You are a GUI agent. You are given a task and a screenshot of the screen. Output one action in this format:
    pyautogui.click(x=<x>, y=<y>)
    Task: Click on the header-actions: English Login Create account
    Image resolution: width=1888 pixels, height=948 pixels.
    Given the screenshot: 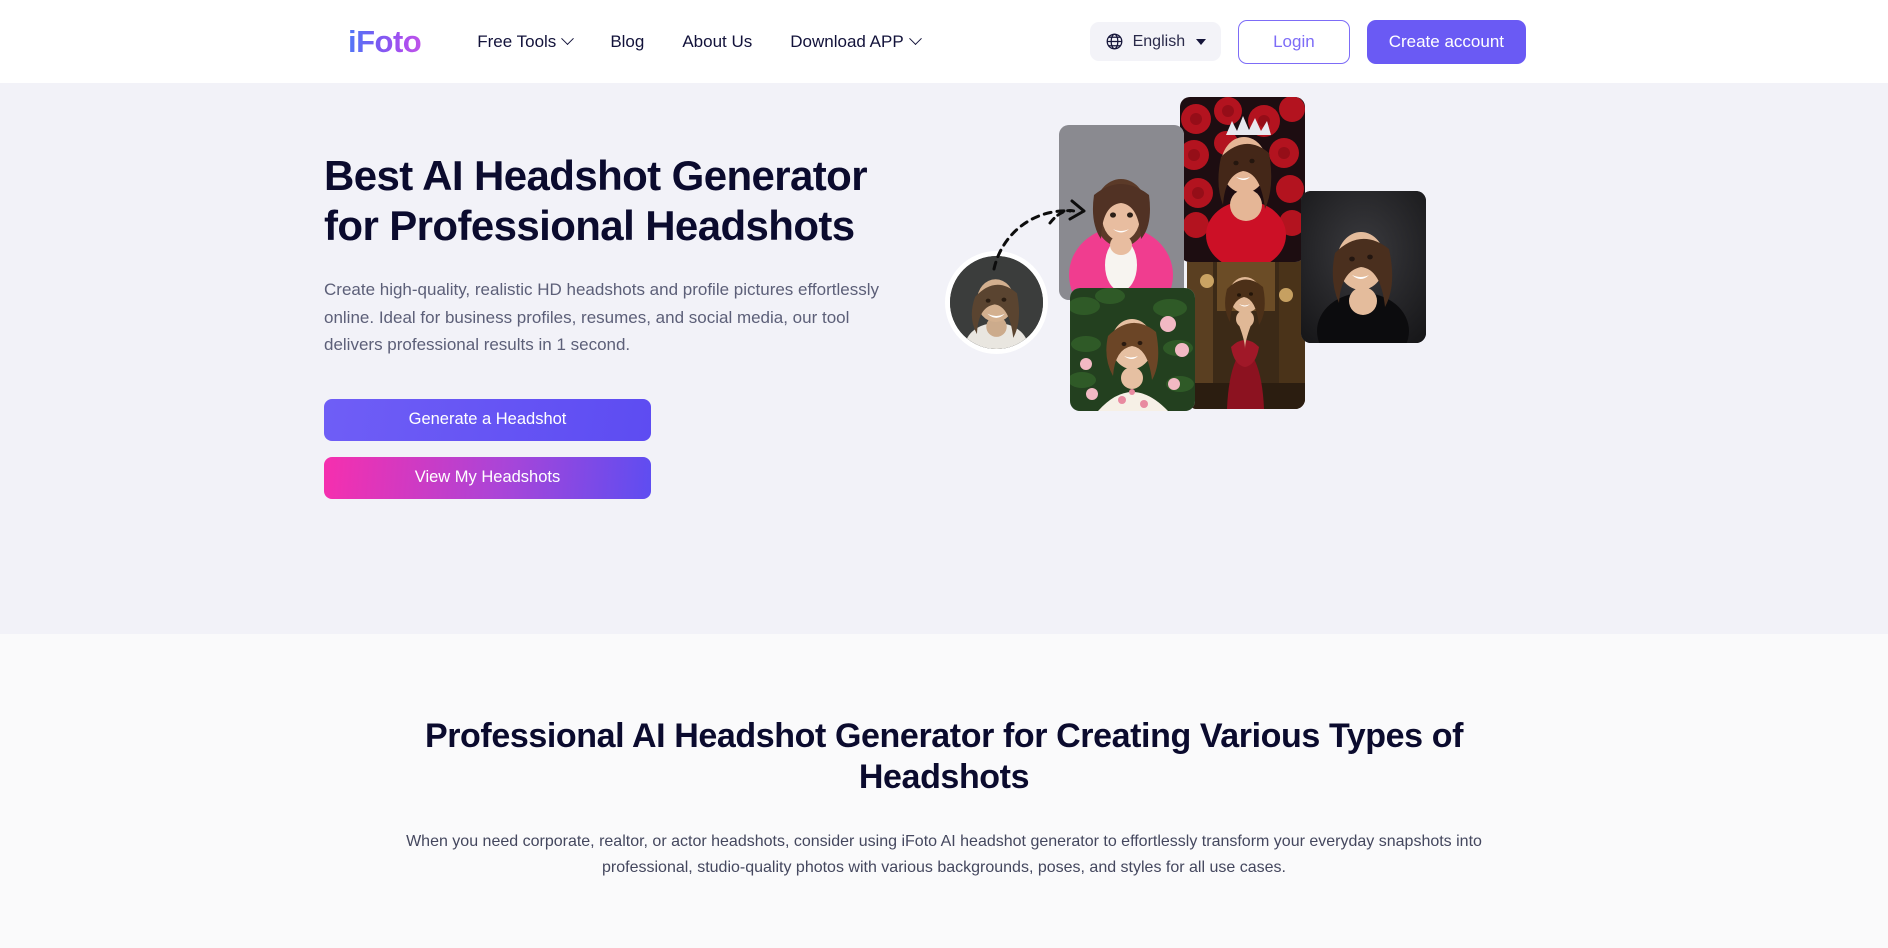 What is the action you would take?
    pyautogui.click(x=1488, y=41)
    